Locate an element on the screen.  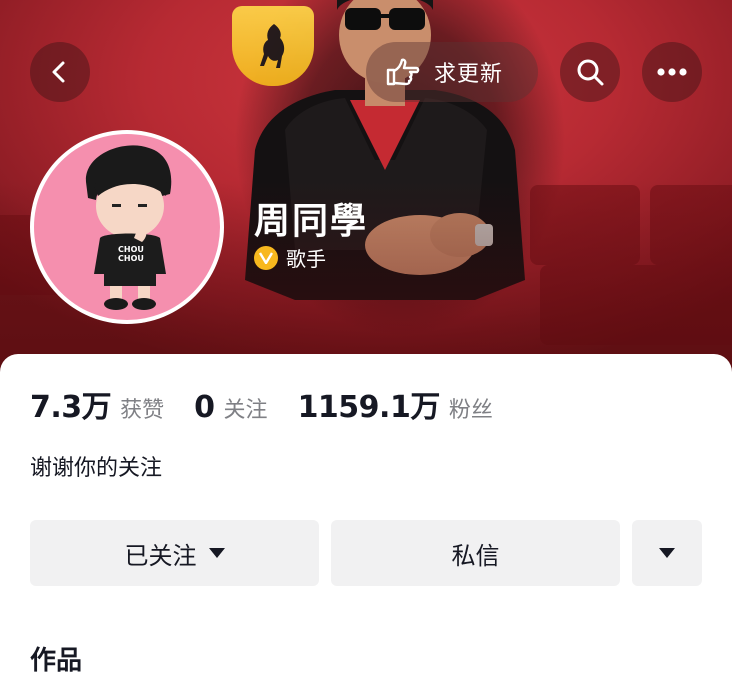
chevron-left-icon is located at coordinates (58, 72).